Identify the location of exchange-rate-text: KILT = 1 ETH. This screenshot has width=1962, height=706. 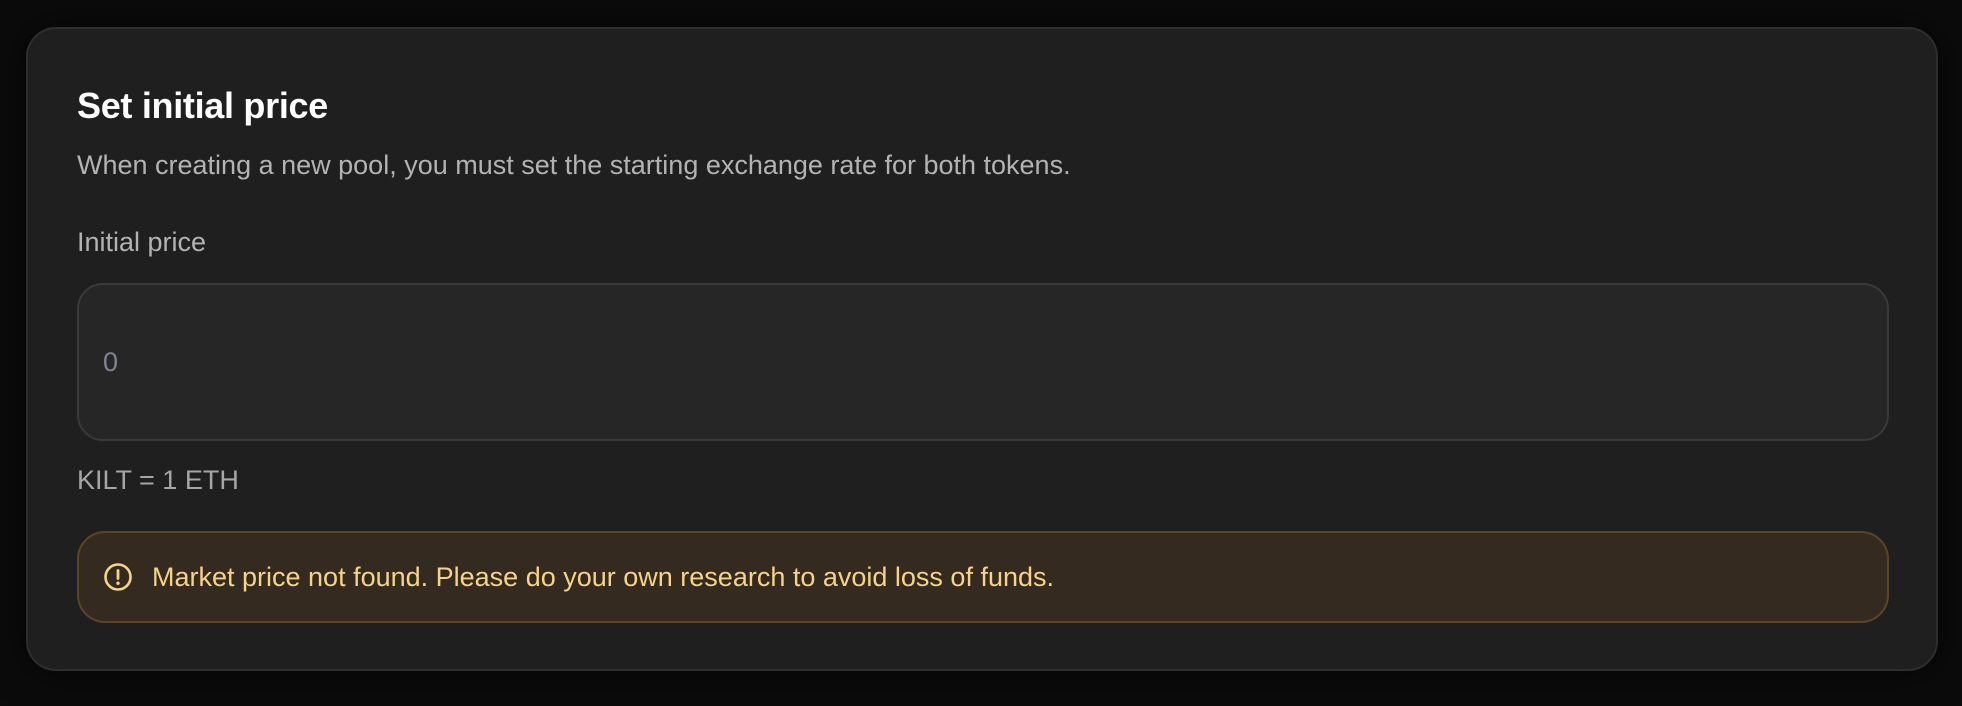
(158, 480).